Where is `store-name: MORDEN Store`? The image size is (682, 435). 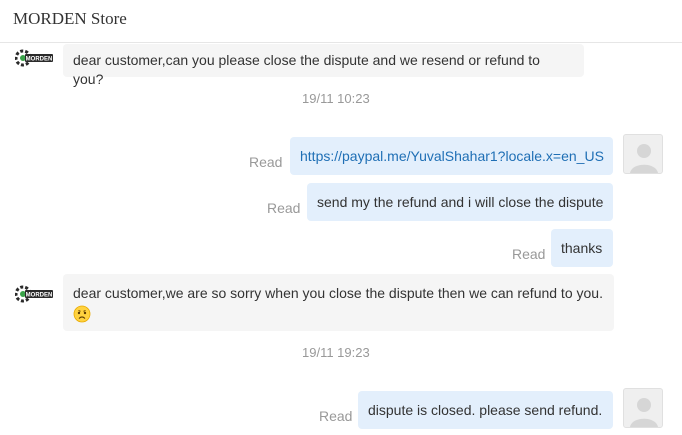
store-name: MORDEN Store is located at coordinates (70, 18).